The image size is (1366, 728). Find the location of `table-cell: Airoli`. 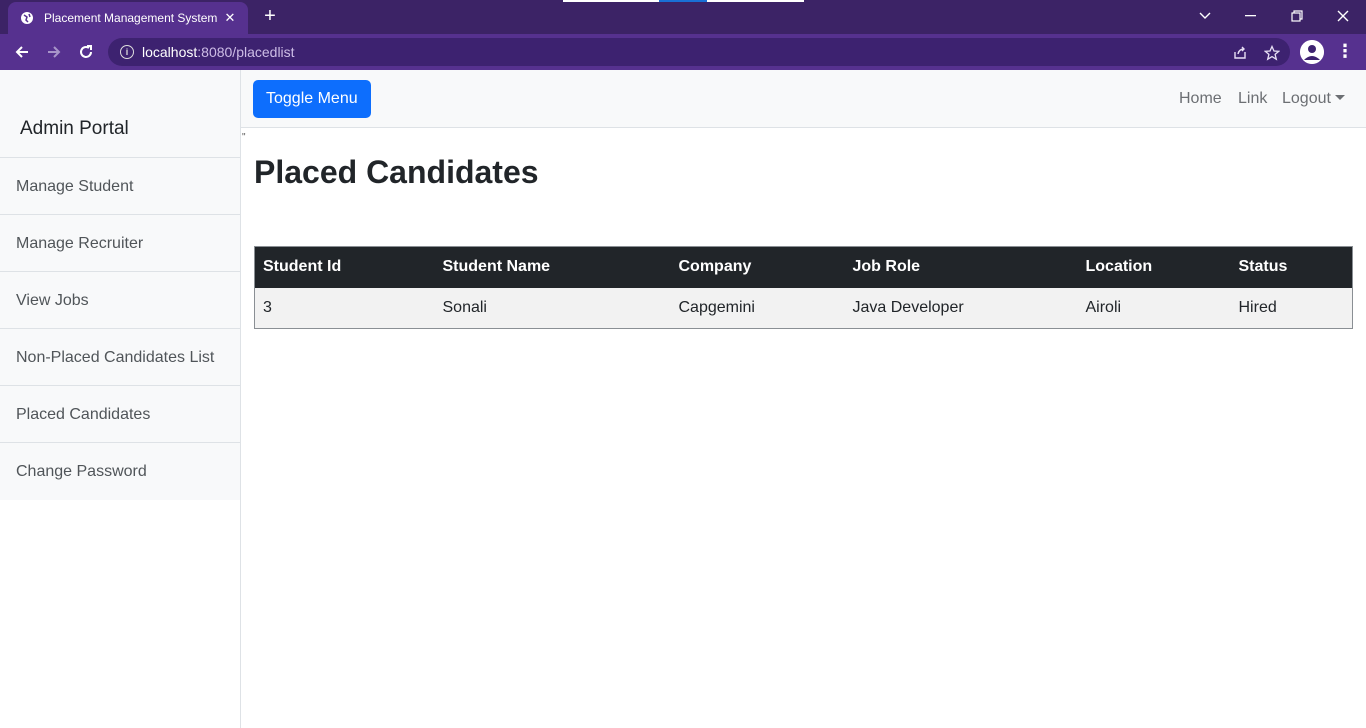

table-cell: Airoli is located at coordinates (1154, 308).